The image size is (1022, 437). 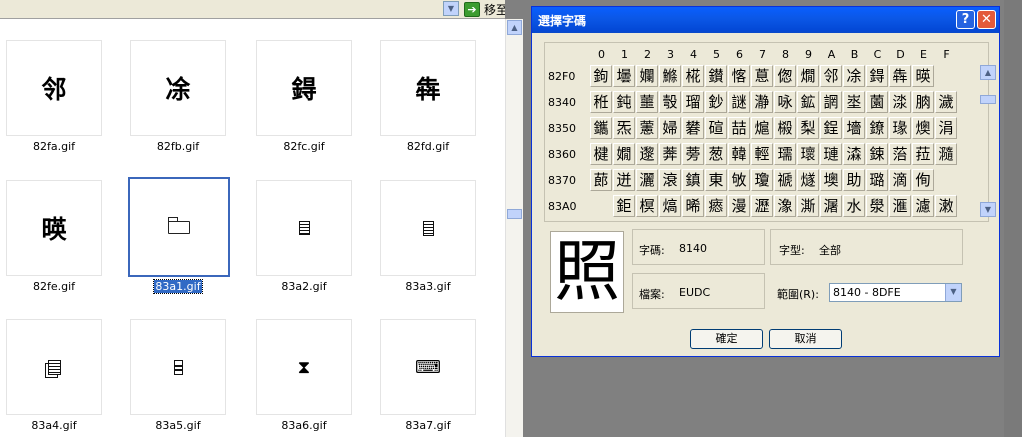 I want to click on character-cell: 瓀, so click(x=785, y=154).